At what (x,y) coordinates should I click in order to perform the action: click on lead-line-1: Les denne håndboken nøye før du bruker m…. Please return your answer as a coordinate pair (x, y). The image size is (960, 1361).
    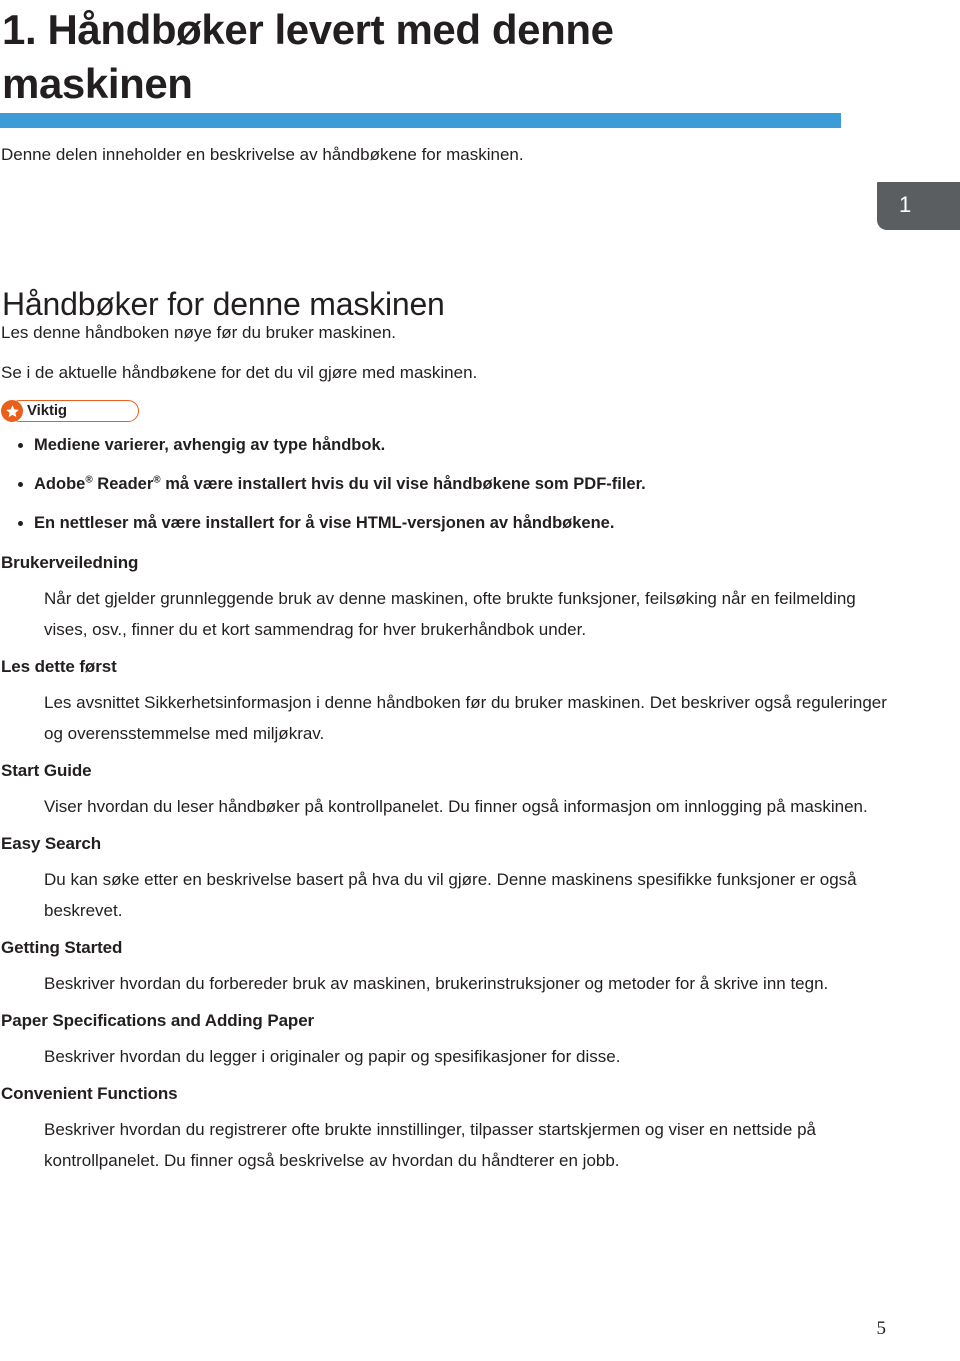
    Looking at the image, I should click on (199, 332).